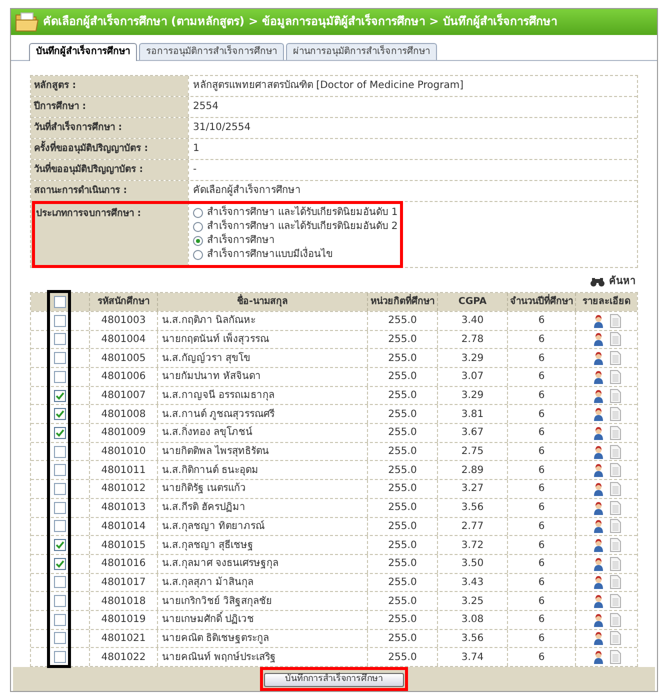 The image size is (668, 696). I want to click on save-button: บันทึกการสำเร็จการศึกษา, so click(334, 679).